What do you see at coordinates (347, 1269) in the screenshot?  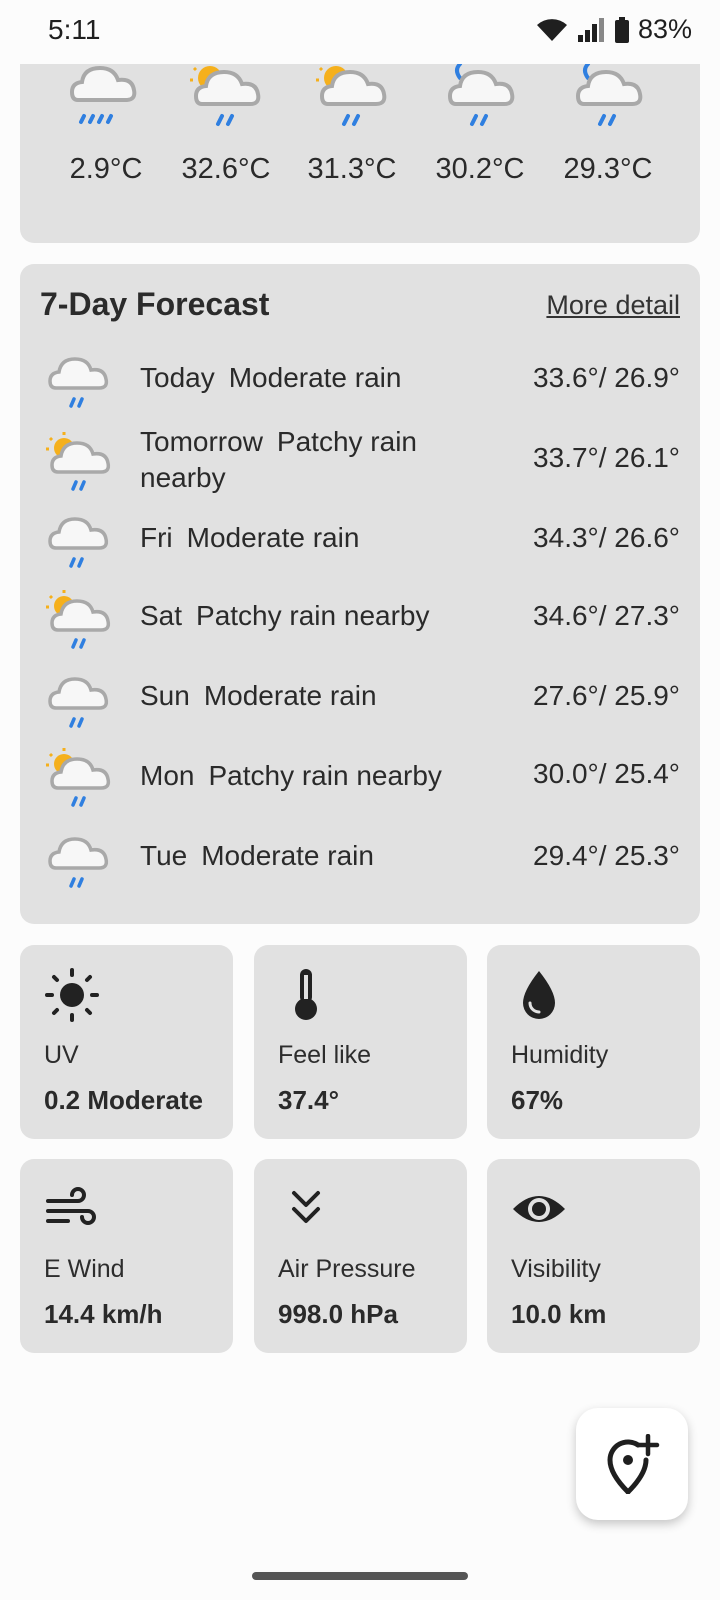 I see `air-pressure-label: Air Pressure` at bounding box center [347, 1269].